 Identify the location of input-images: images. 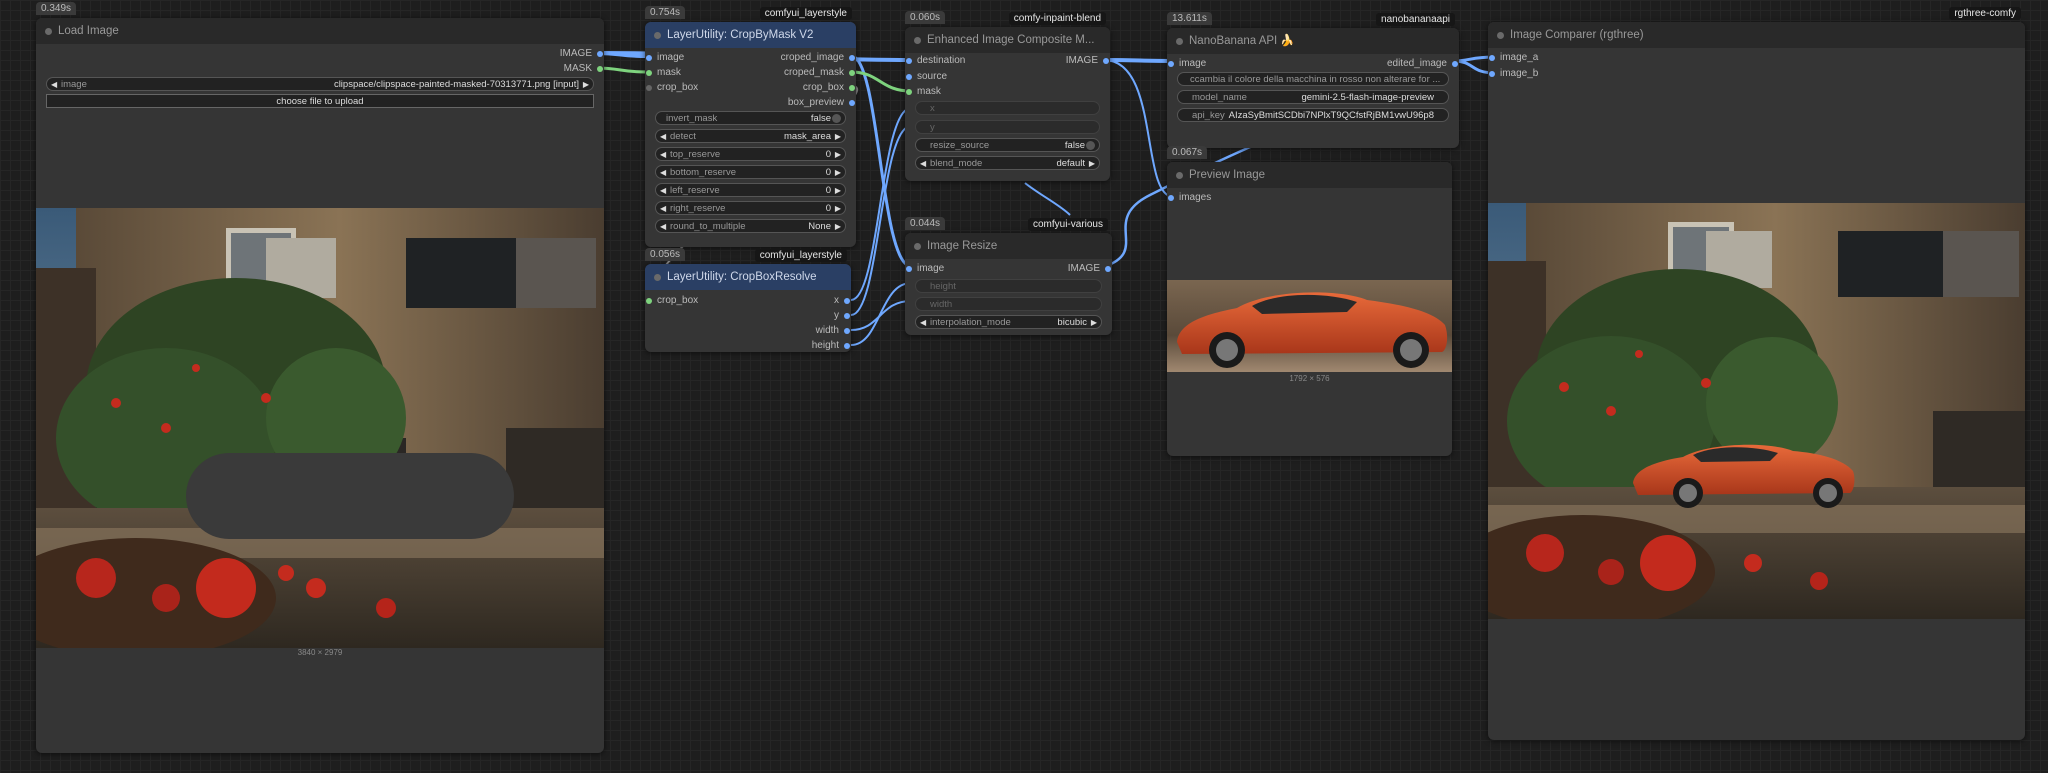
(1189, 197).